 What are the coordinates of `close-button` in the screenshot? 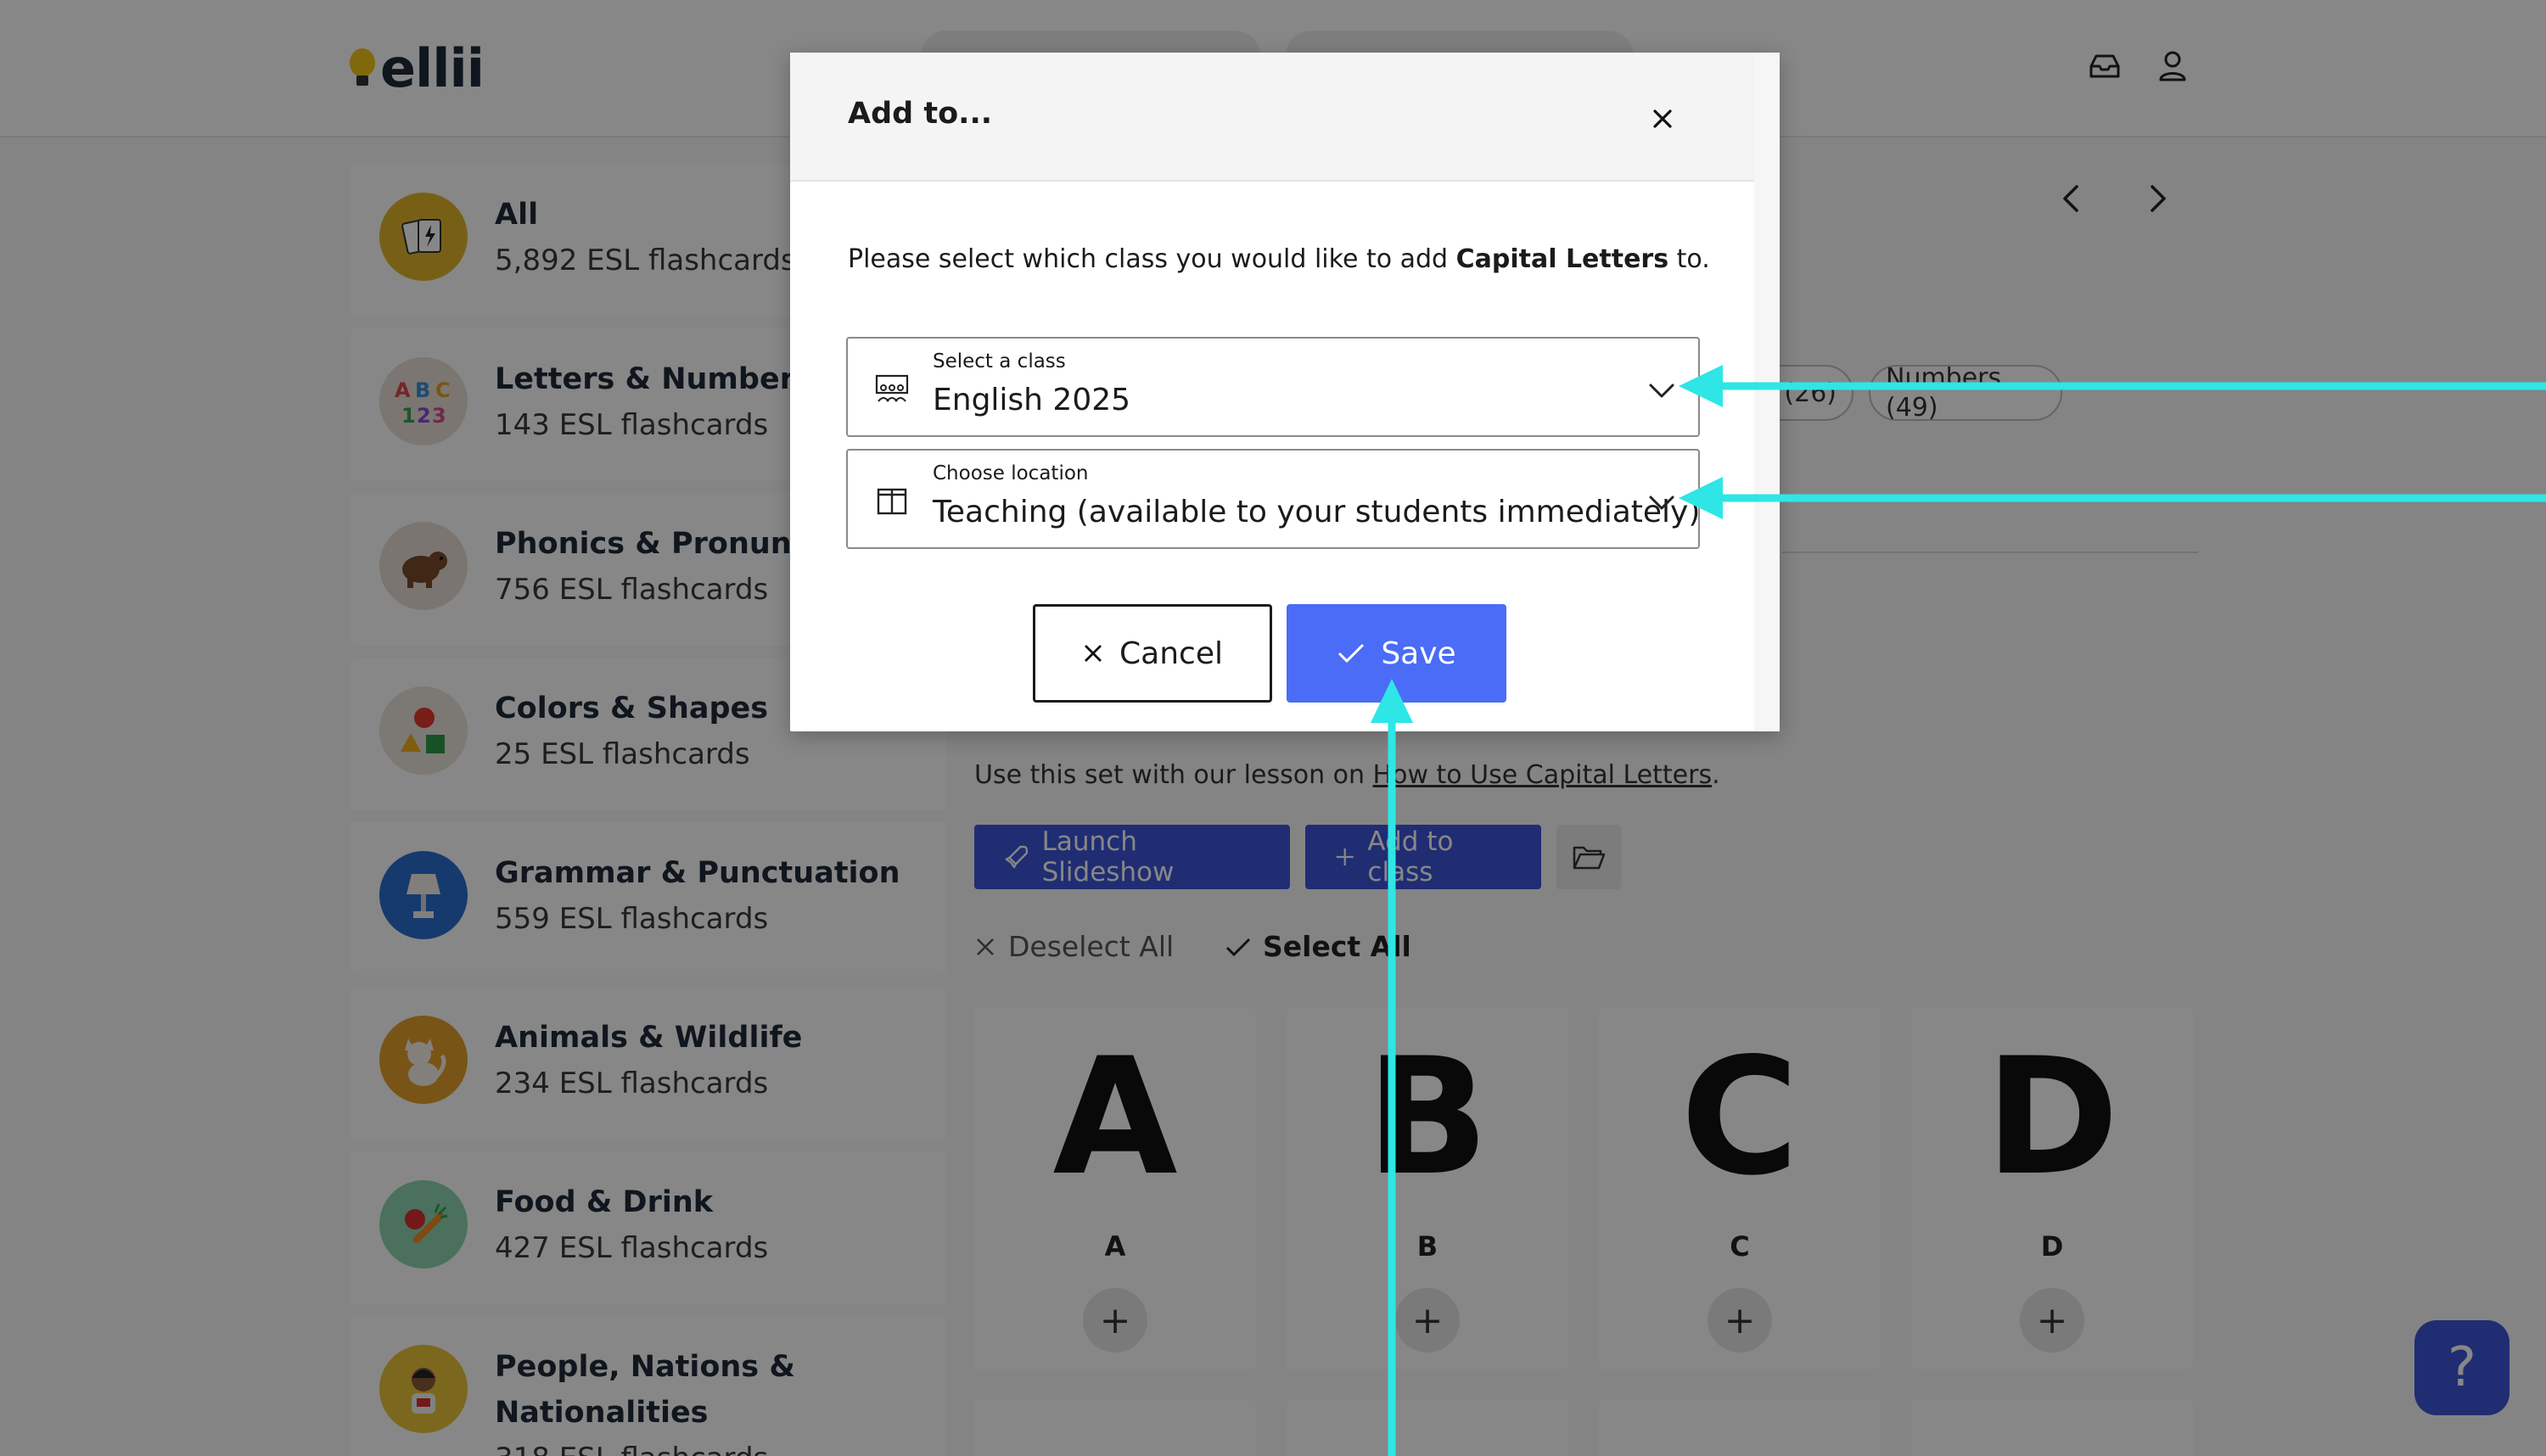 It's located at (1662, 119).